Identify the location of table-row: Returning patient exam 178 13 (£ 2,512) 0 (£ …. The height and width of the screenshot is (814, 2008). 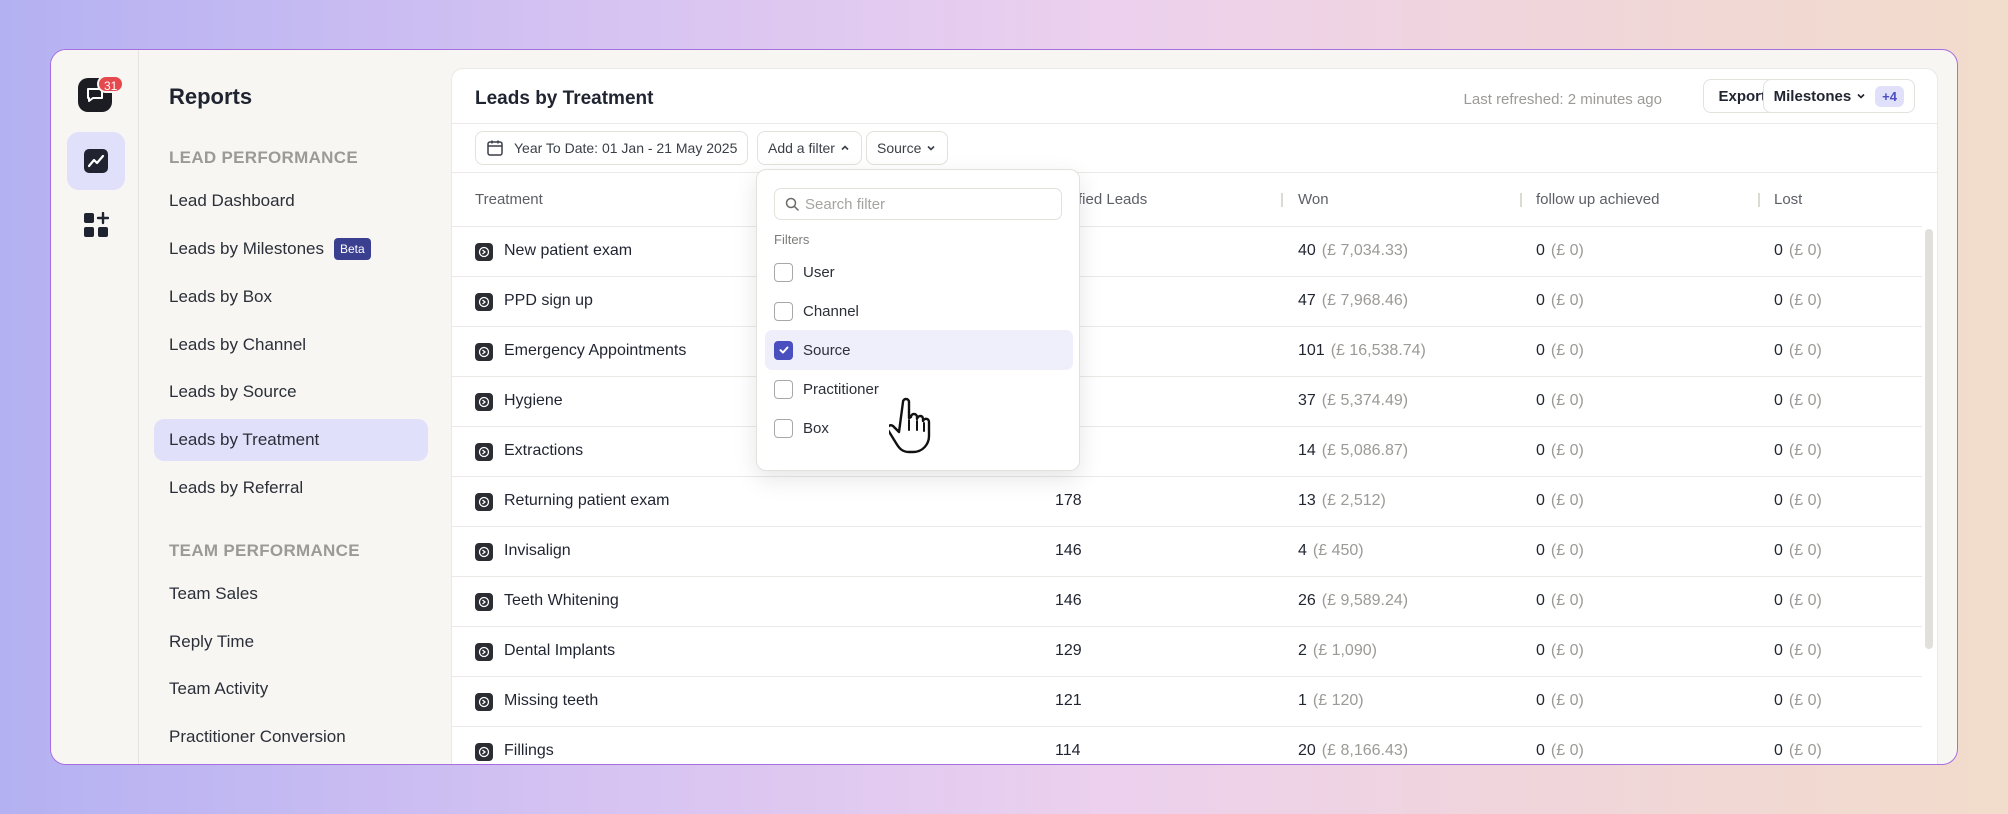
(1187, 502).